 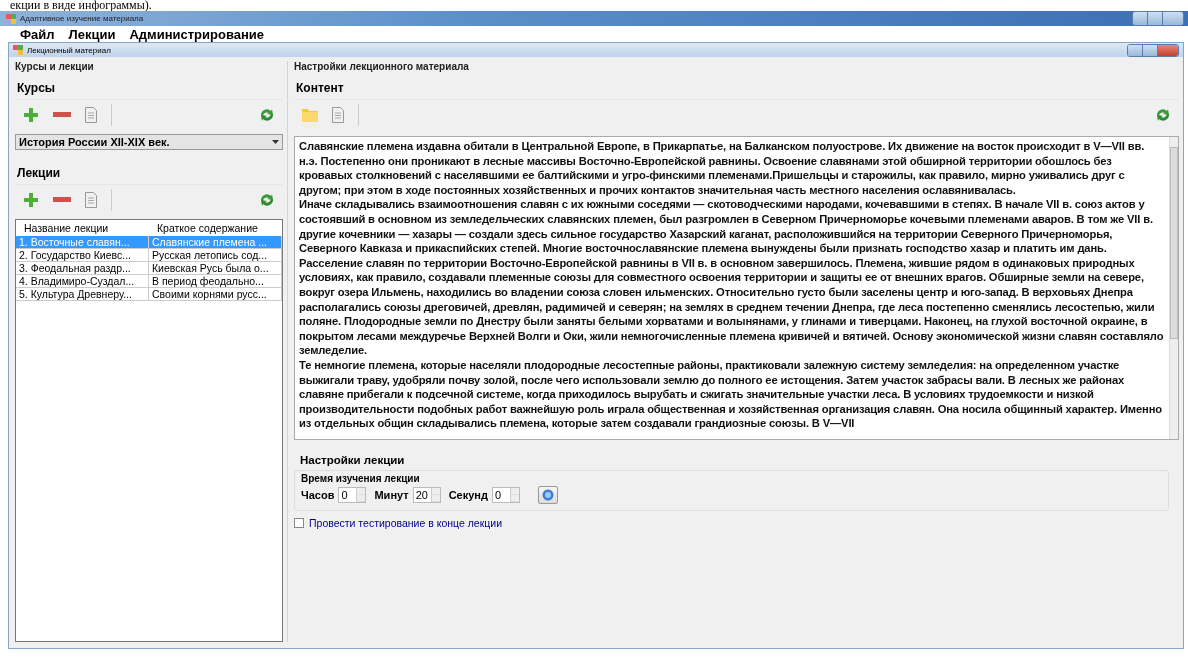 What do you see at coordinates (69, 50) in the screenshot?
I see `window-title: Лекционный материал` at bounding box center [69, 50].